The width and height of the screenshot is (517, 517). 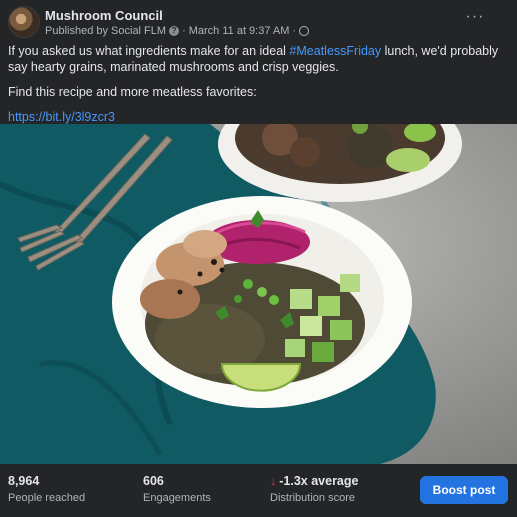 I want to click on help-icon: ?, so click(x=174, y=31).